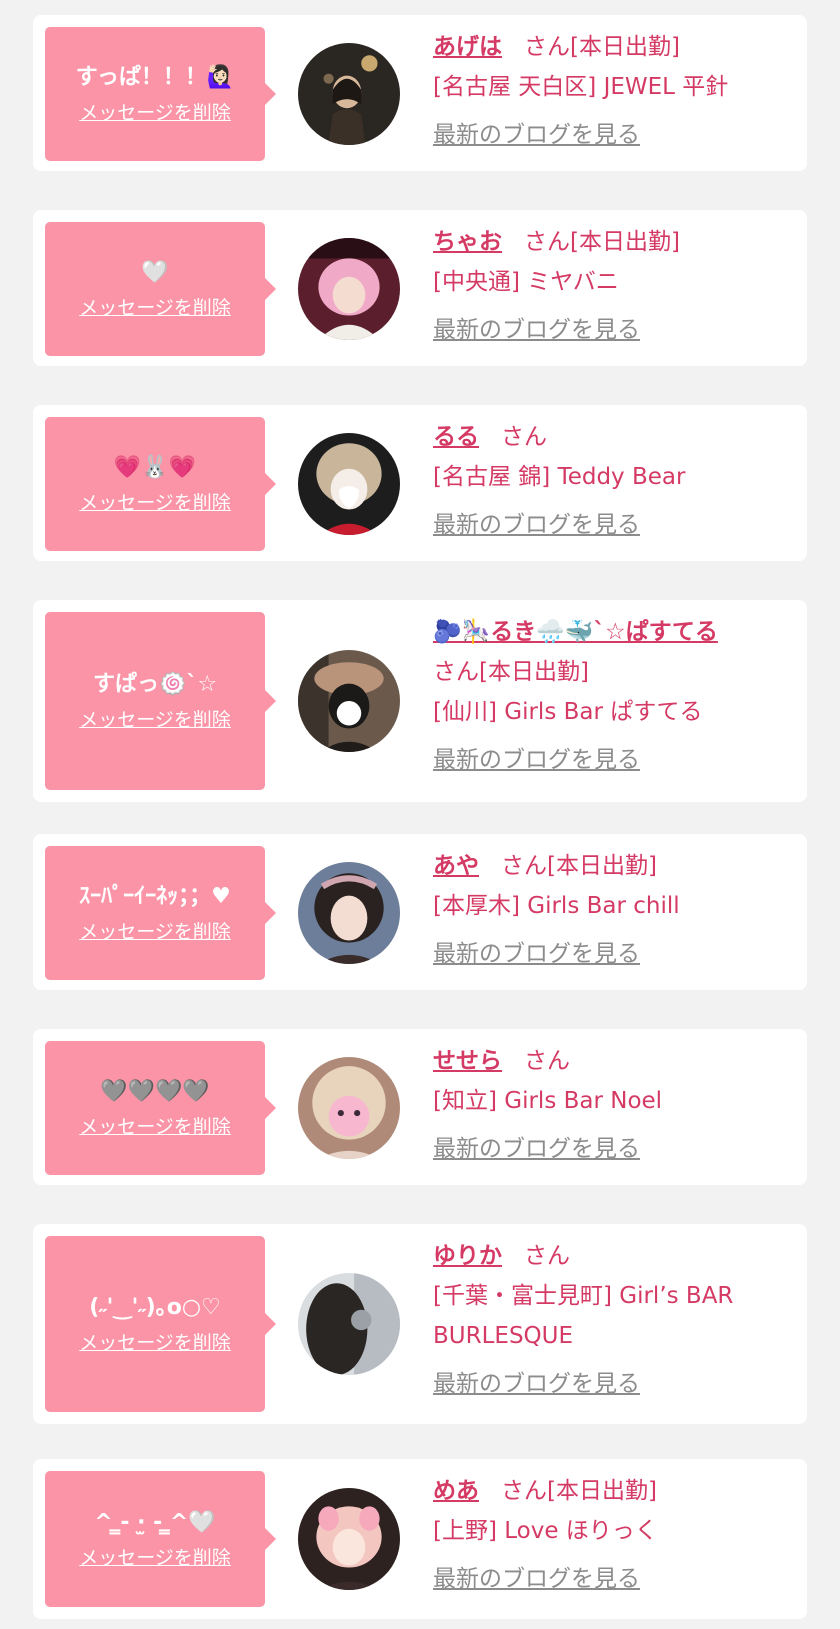  Describe the element at coordinates (467, 47) in the screenshot. I see `girl-name-link: あげは` at that location.